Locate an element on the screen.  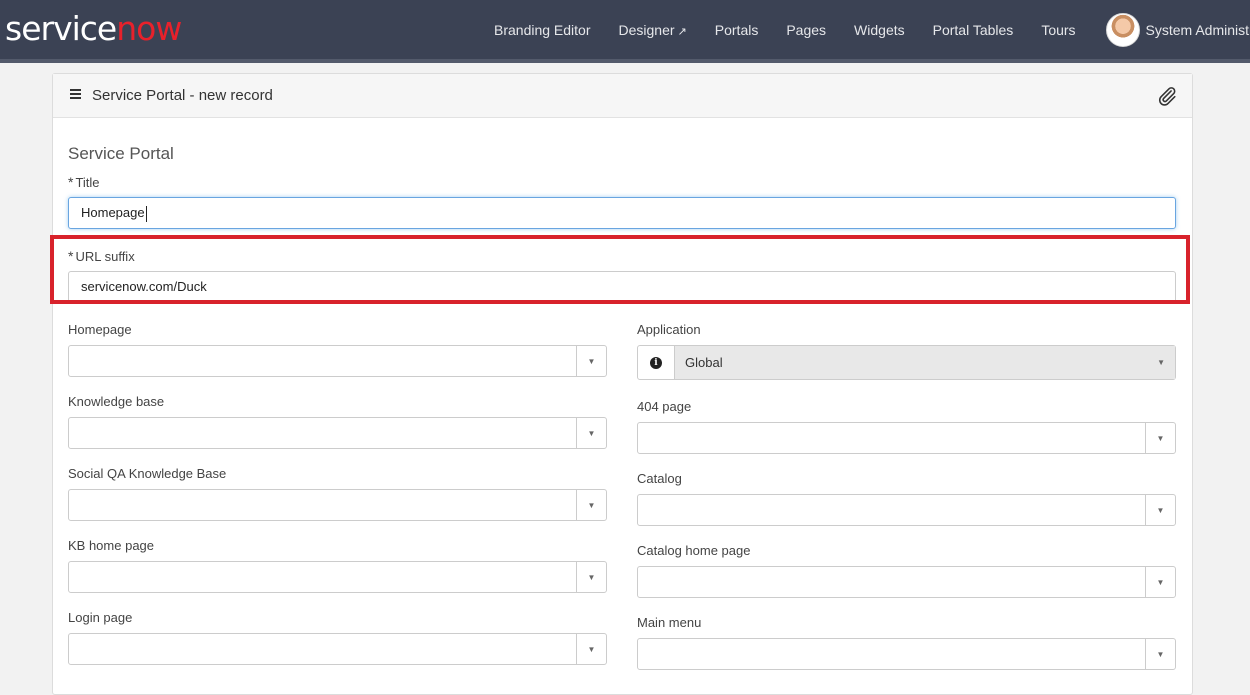
nav-tours: Tours is located at coordinates (1058, 30).